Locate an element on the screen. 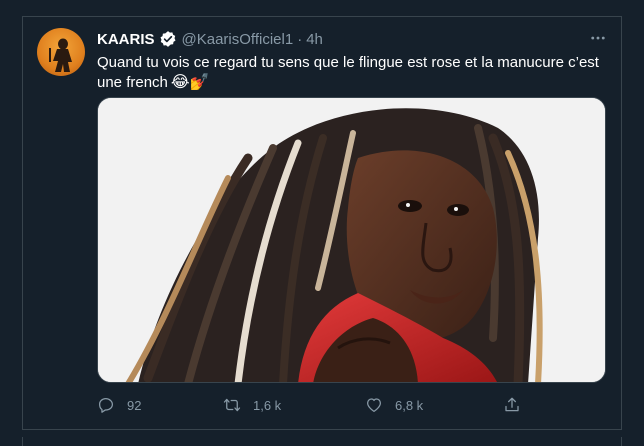 Image resolution: width=644 pixels, height=446 pixels. share-icon is located at coordinates (512, 404).